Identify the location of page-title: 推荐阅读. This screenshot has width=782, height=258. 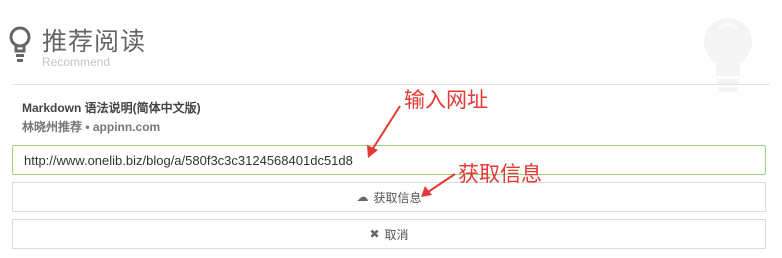
(94, 41).